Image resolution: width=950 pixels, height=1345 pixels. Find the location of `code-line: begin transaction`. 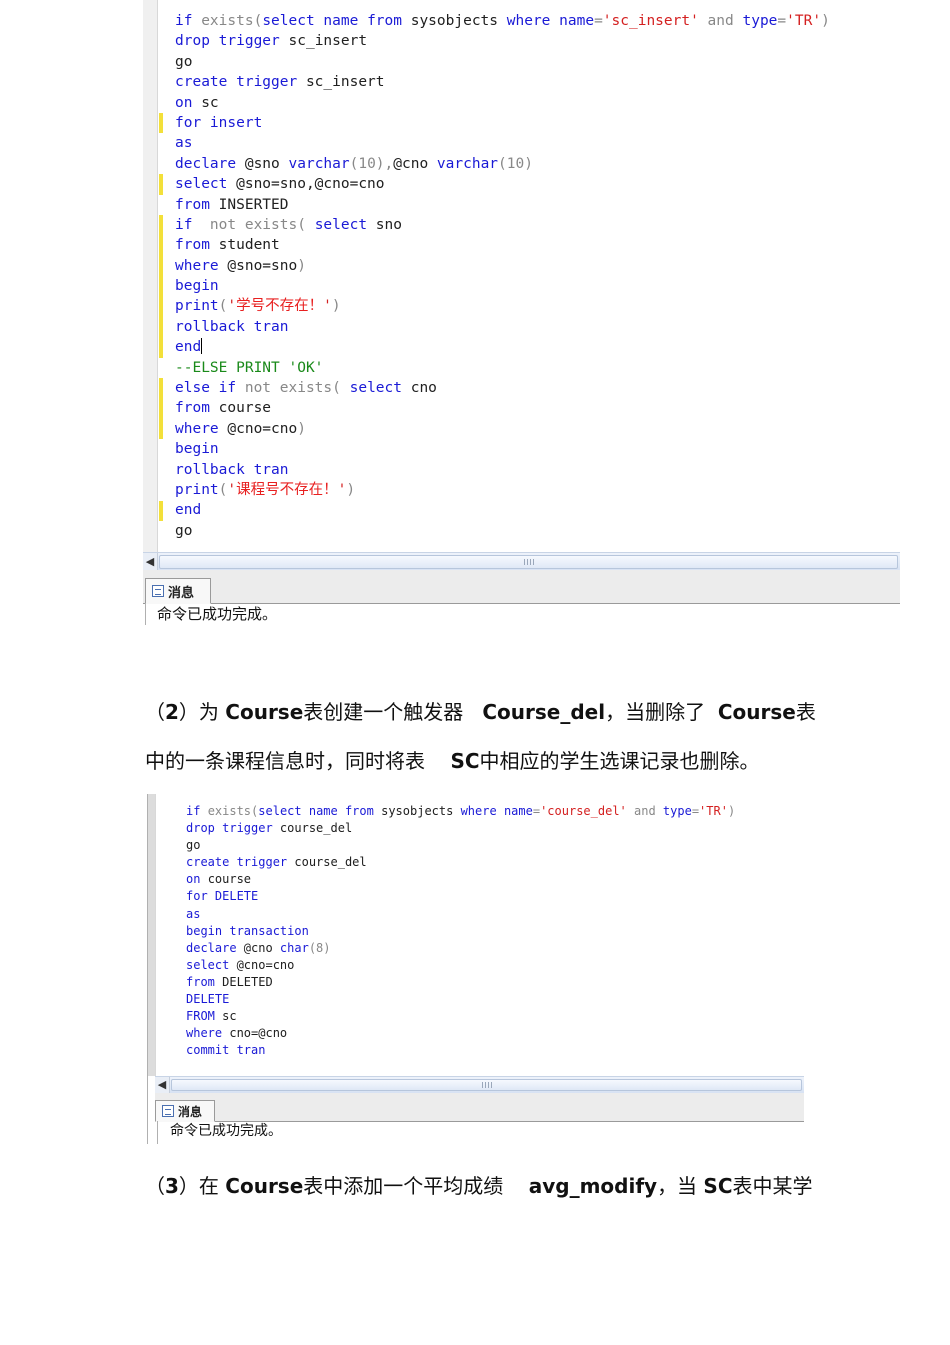

code-line: begin transaction is located at coordinates (460, 931).